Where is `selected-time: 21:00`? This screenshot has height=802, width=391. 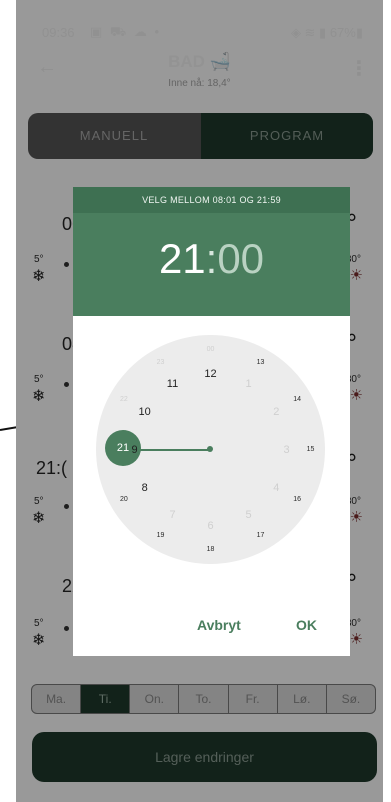
selected-time: 21:00 is located at coordinates (211, 259).